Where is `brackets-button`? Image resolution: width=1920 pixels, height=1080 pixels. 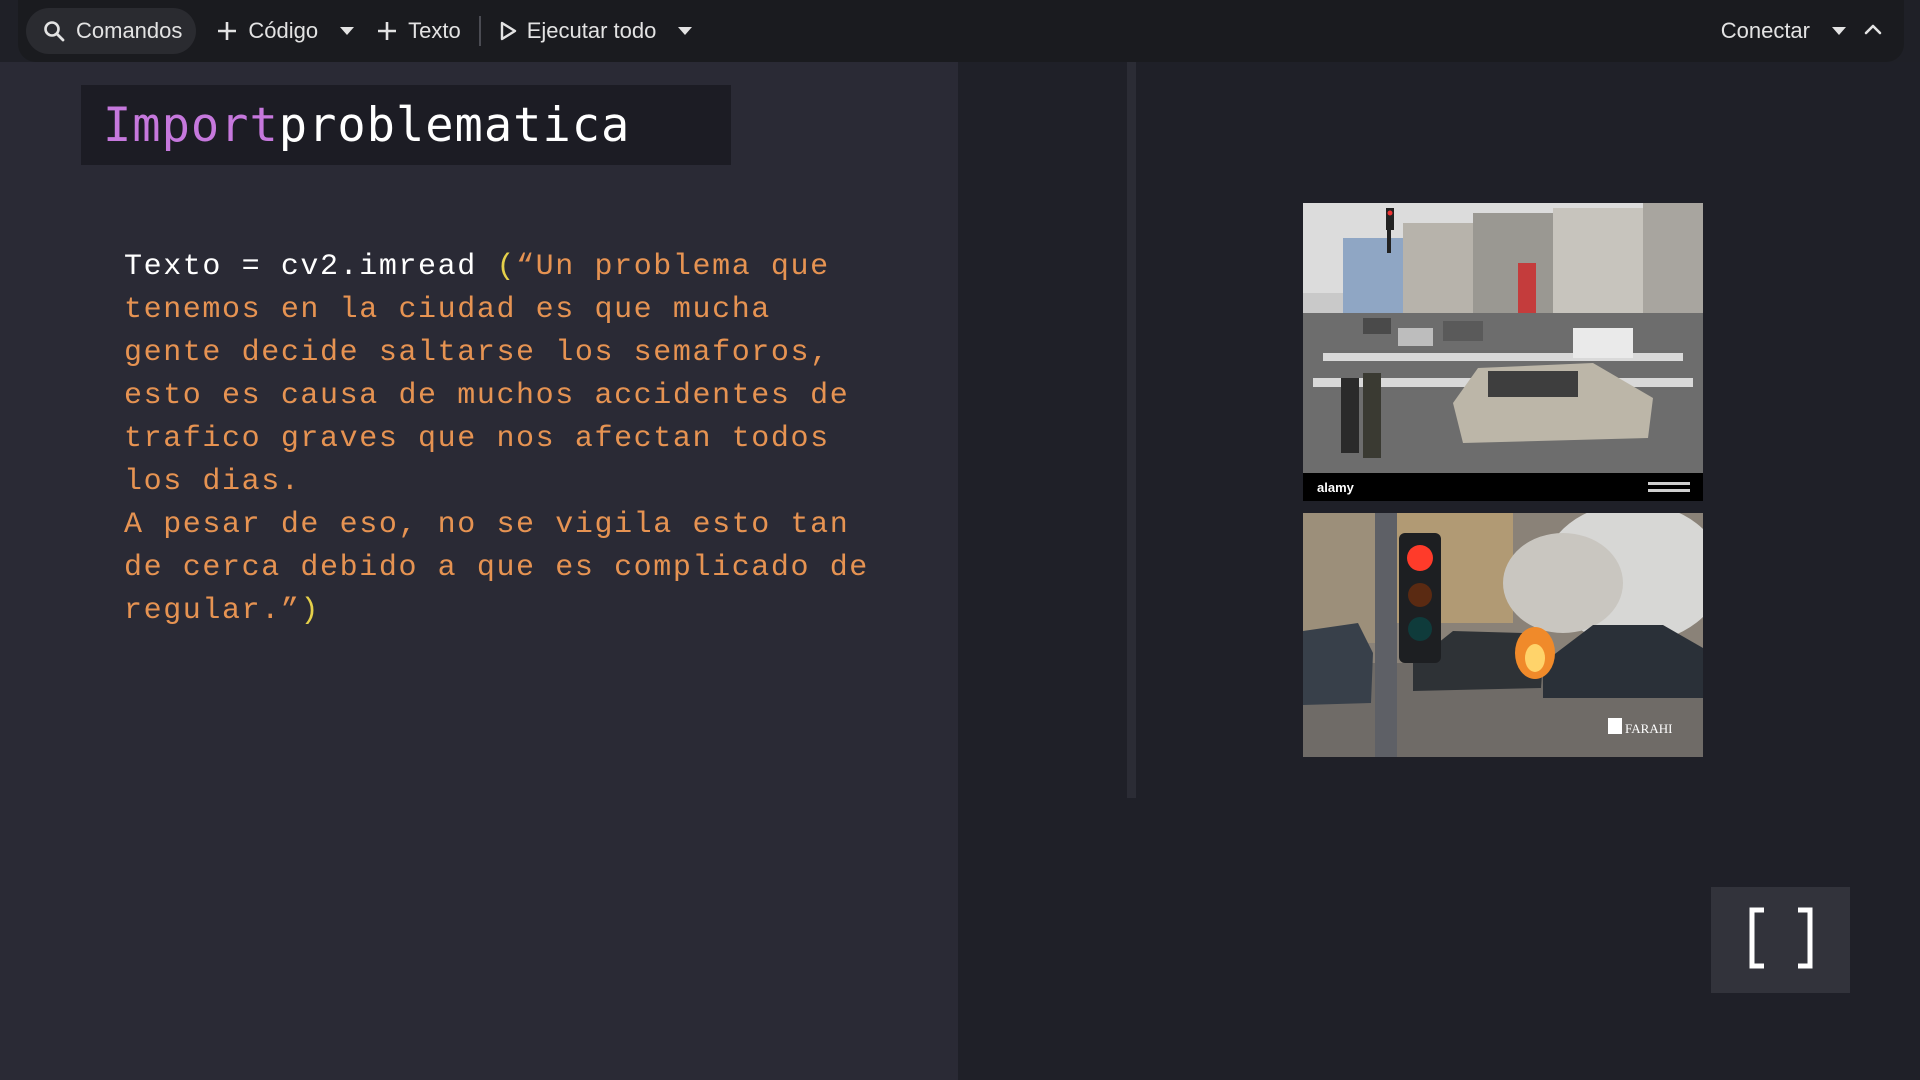
brackets-button is located at coordinates (1780, 940).